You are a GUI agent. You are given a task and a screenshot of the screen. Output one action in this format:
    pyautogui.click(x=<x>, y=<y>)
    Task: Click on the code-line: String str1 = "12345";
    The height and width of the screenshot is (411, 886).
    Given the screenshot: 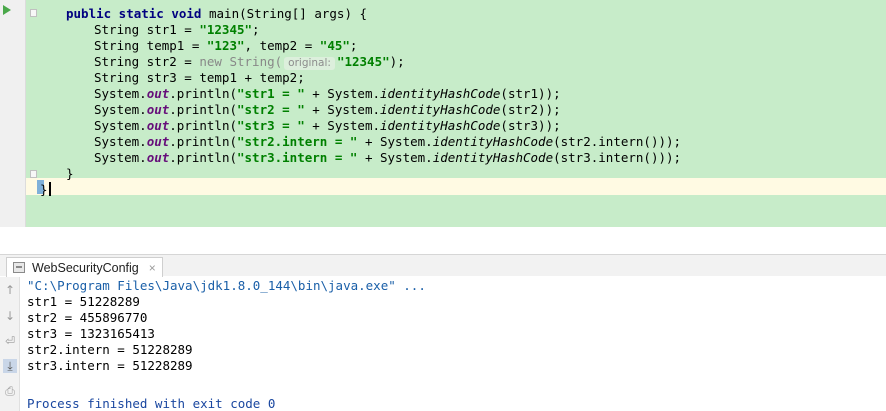 What is the action you would take?
    pyautogui.click(x=463, y=30)
    